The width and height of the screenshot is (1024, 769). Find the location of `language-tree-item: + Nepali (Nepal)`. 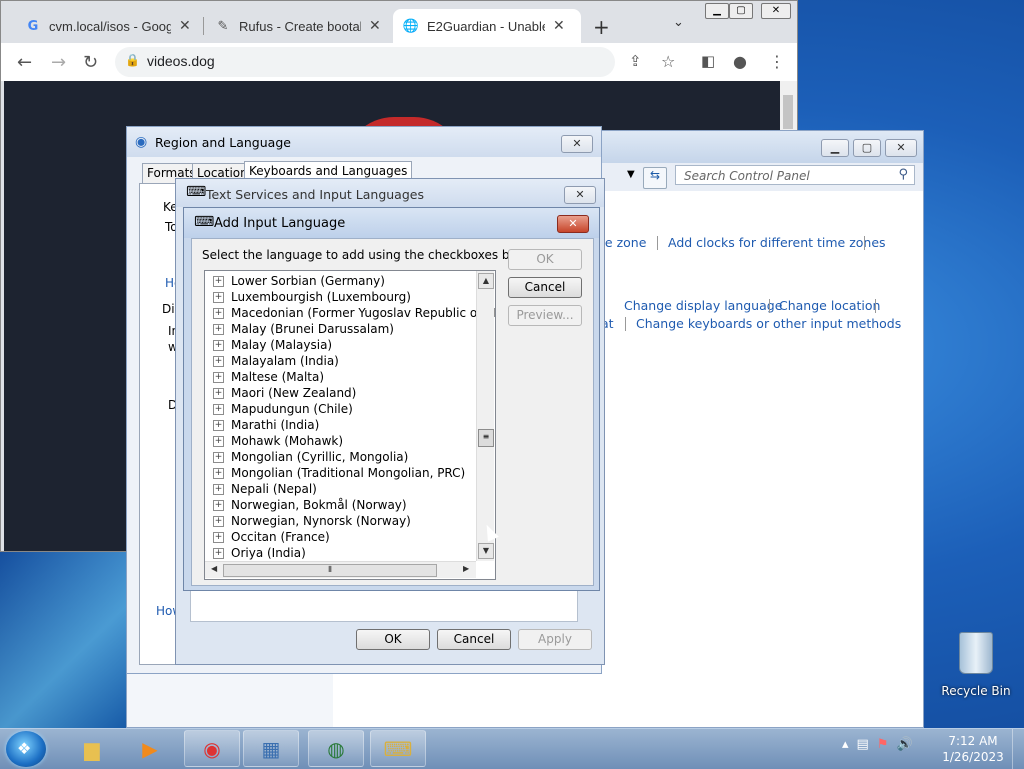

language-tree-item: + Nepali (Nepal) is located at coordinates (265, 489).